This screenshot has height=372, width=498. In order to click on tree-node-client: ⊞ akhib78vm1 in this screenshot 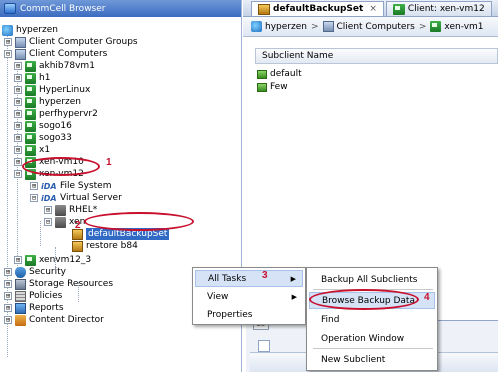, I will do `click(54, 66)`.